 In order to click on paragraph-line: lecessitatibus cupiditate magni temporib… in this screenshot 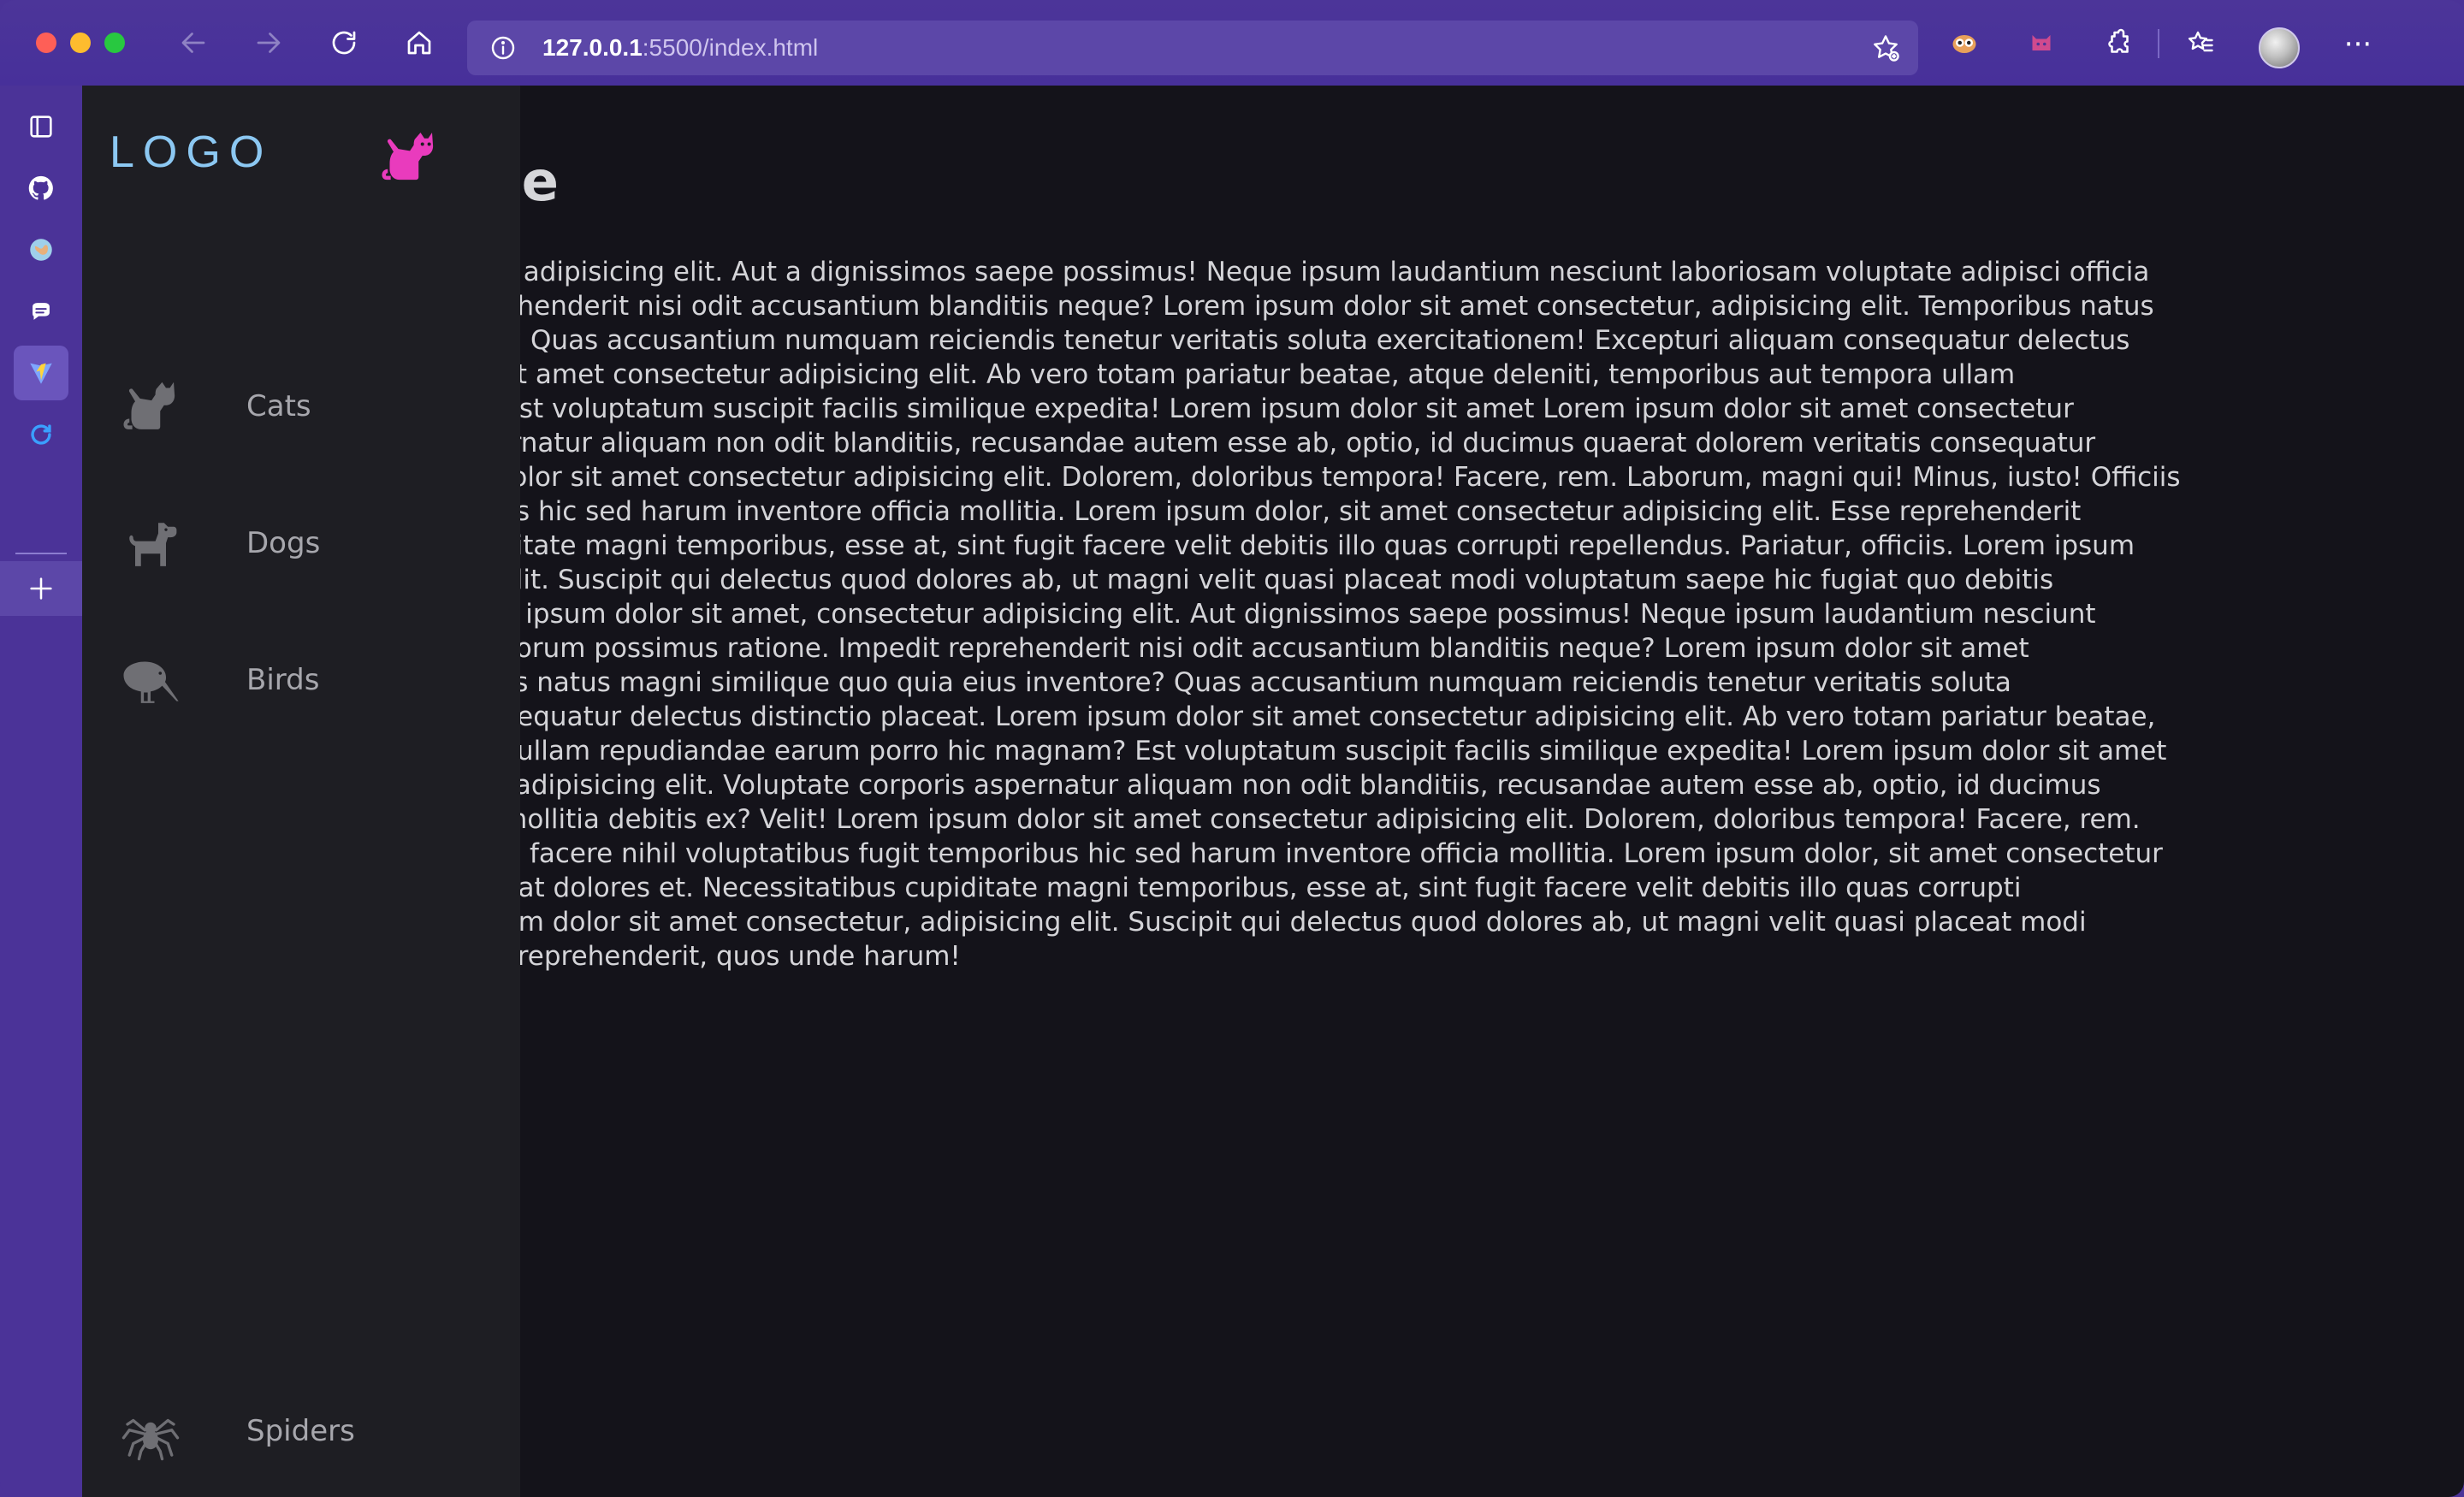, I will do `click(1194, 545)`.